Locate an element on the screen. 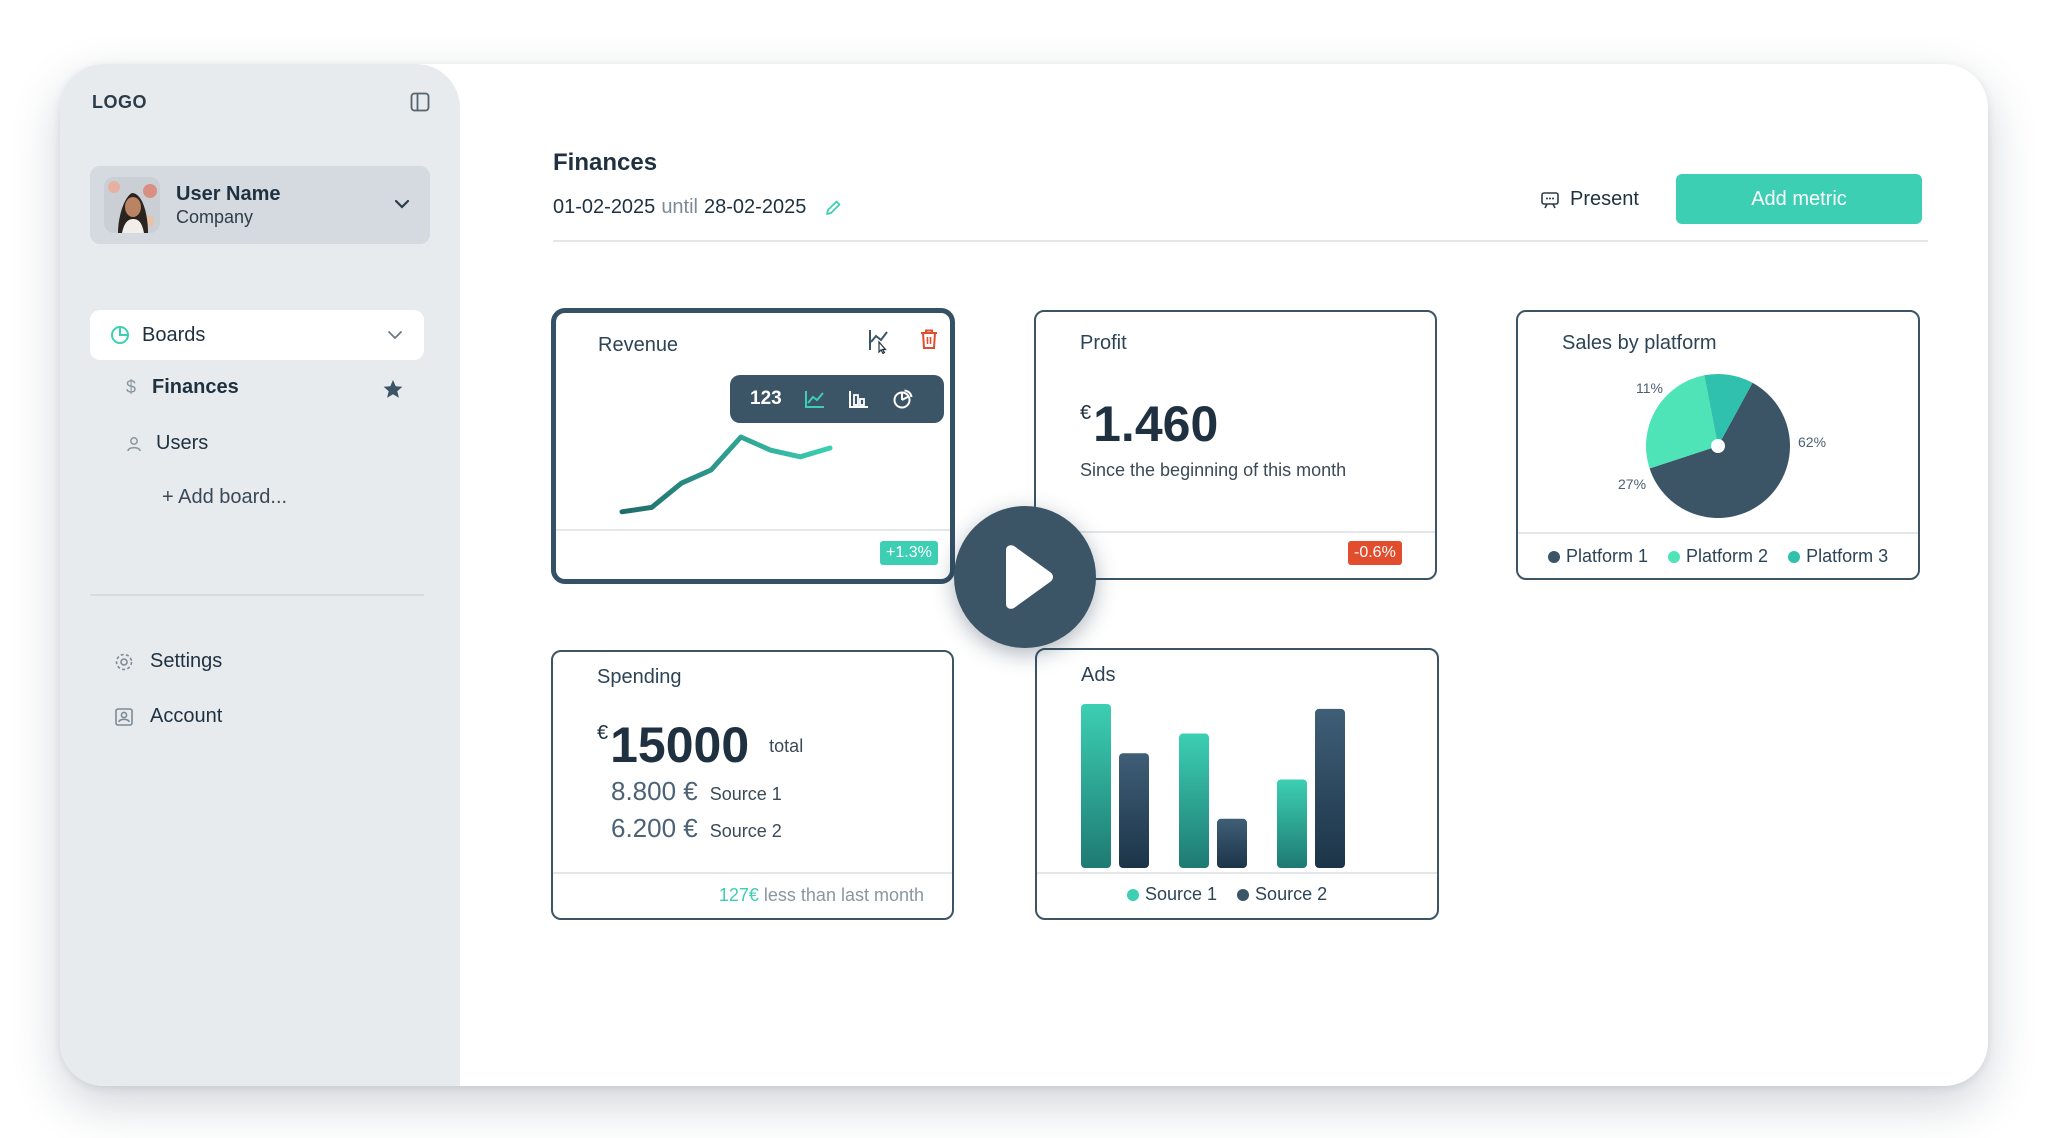 The width and height of the screenshot is (2048, 1138). legend-item: Platform 2 is located at coordinates (1718, 556).